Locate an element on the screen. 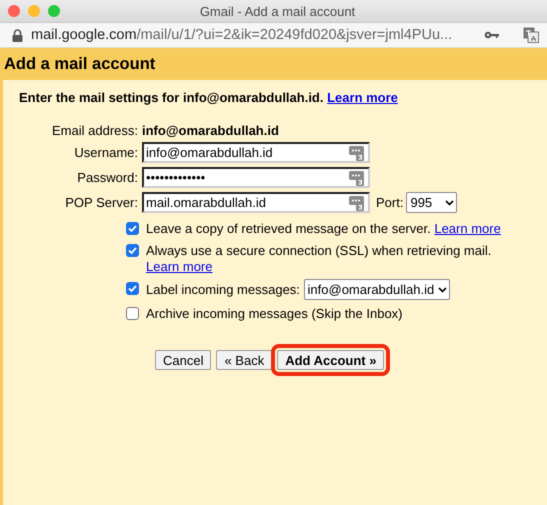 This screenshot has height=505, width=547. label-dropdown: info@omarabdullah.id is located at coordinates (377, 289).